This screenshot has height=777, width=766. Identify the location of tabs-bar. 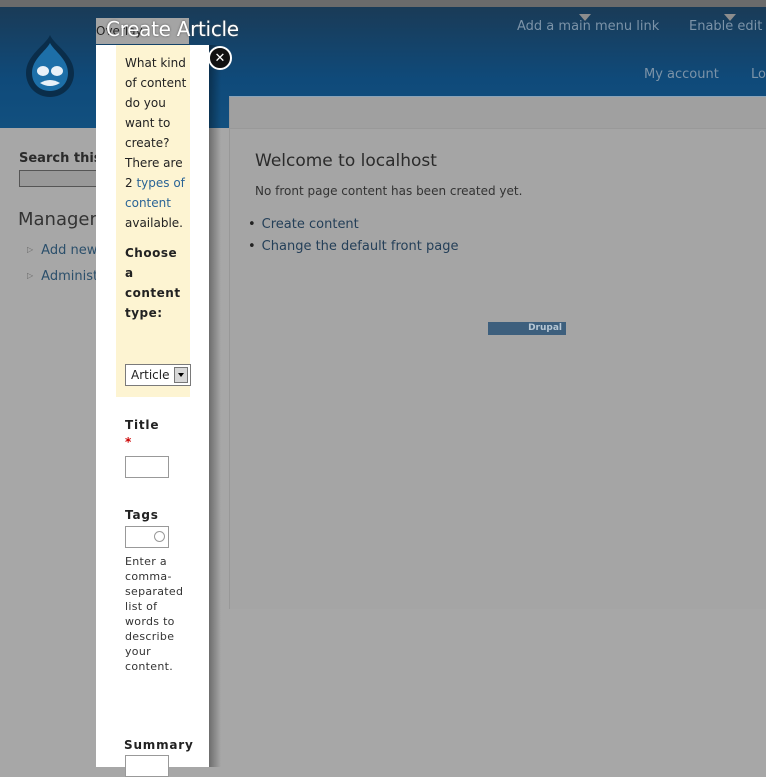
(498, 113).